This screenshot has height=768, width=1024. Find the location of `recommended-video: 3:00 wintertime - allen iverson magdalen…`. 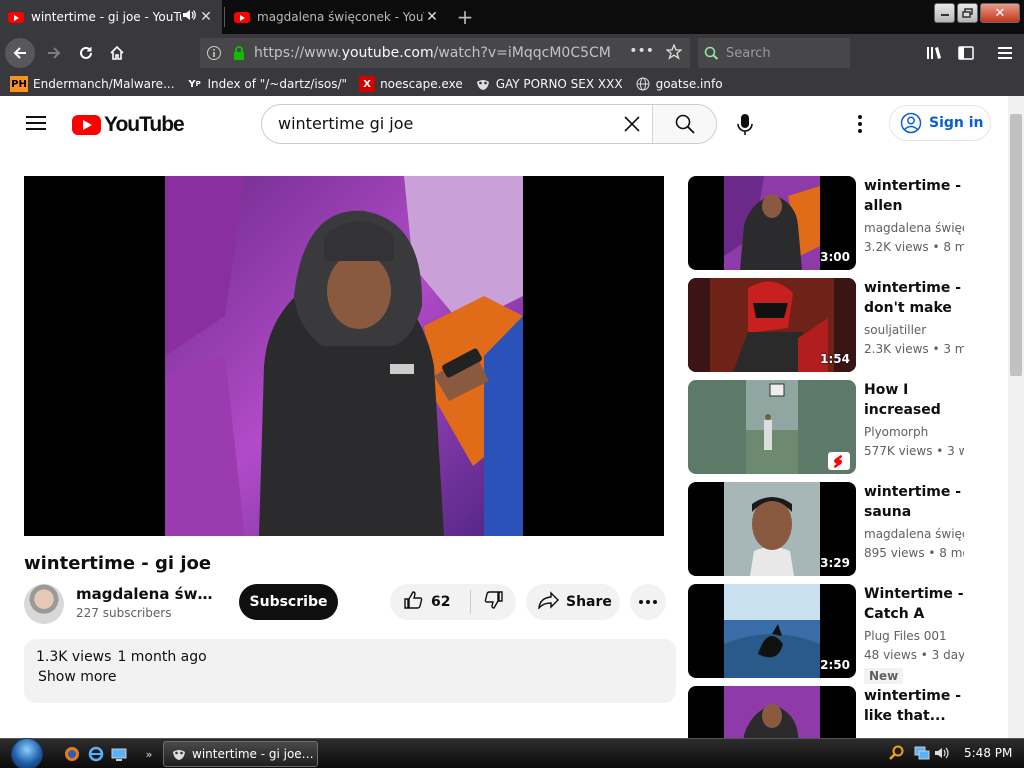

recommended-video: 3:00 wintertime - allen iverson magdalen… is located at coordinates (838, 223).